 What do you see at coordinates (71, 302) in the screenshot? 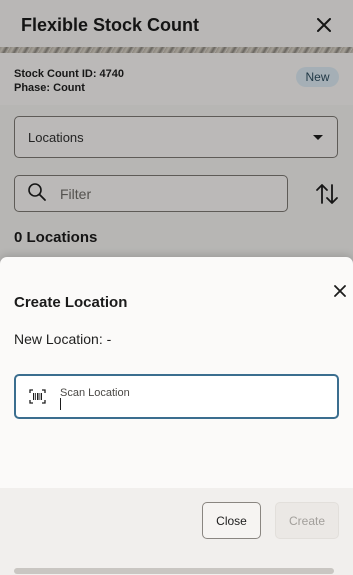
I see `dialog-title: Create Location` at bounding box center [71, 302].